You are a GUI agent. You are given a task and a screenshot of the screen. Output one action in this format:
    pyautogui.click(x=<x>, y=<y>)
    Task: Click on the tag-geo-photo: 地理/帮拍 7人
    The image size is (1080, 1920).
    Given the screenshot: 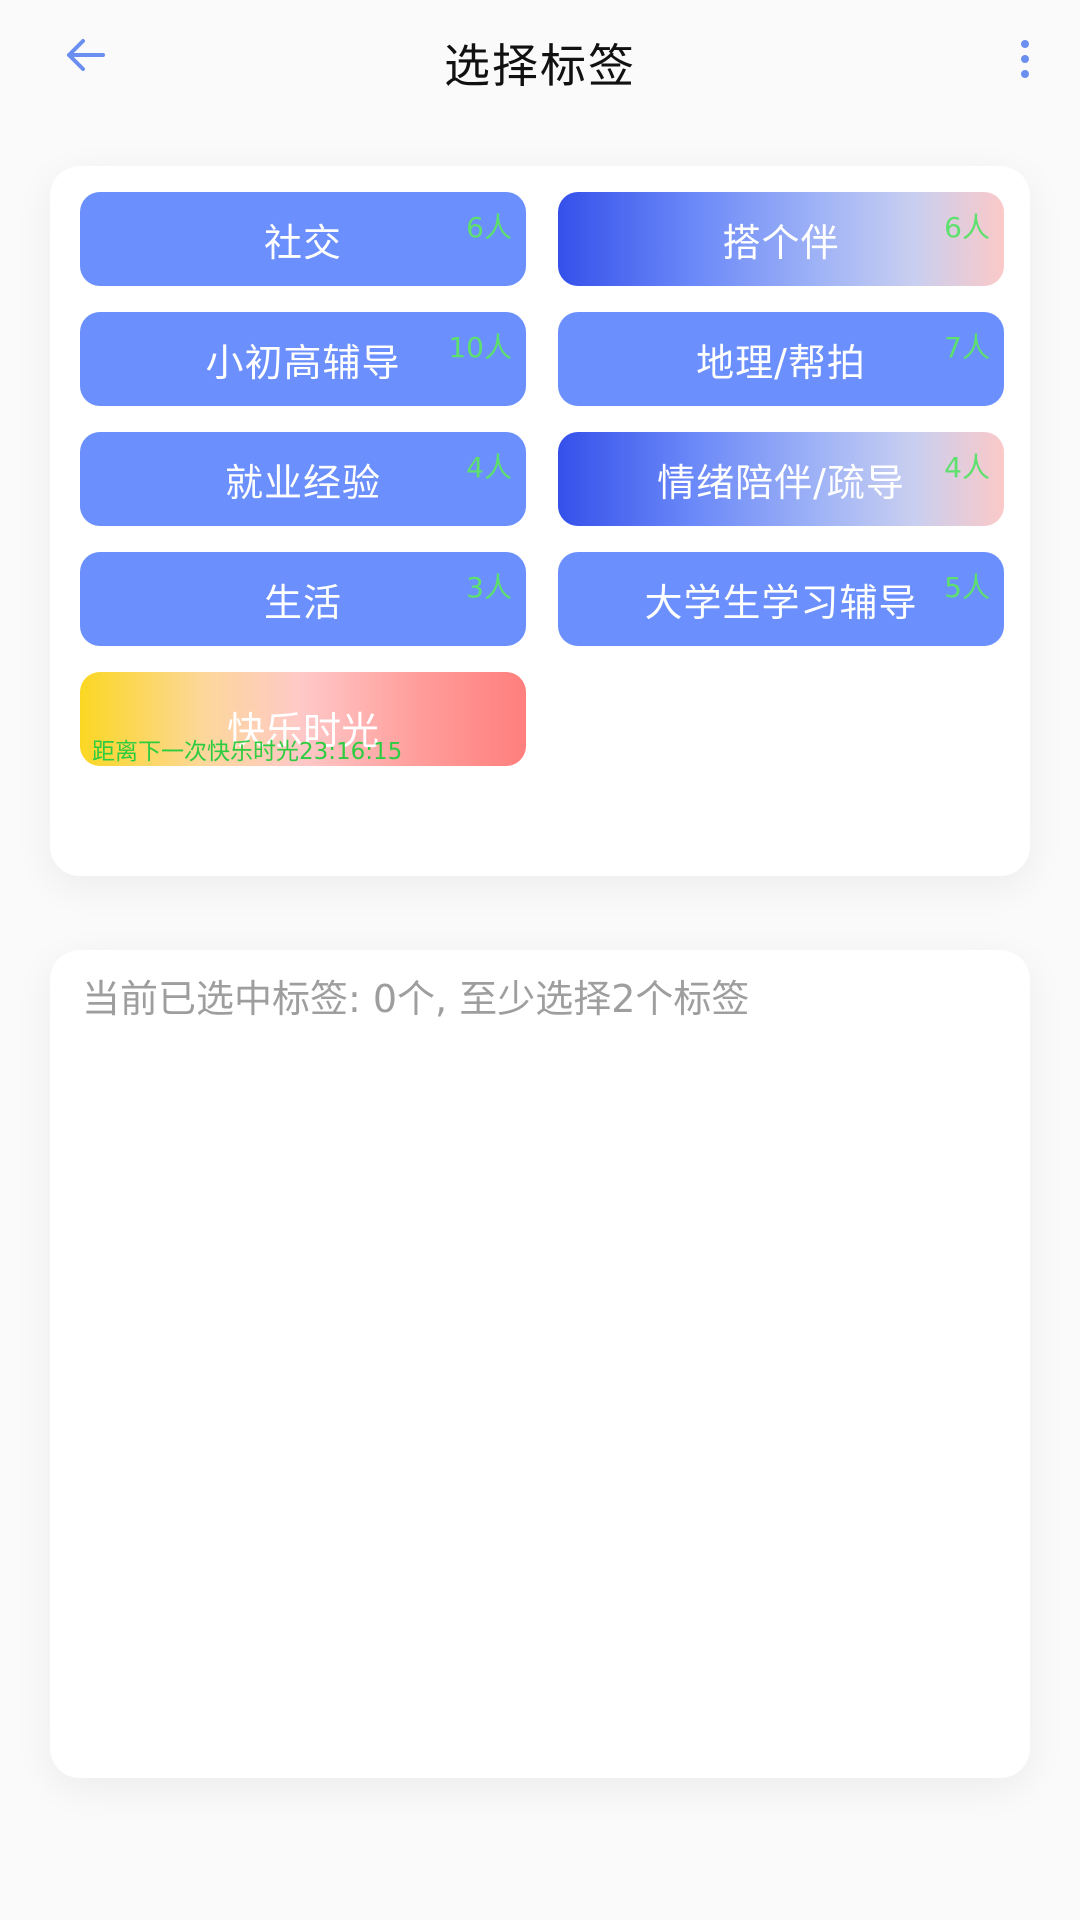 What is the action you would take?
    pyautogui.click(x=781, y=359)
    